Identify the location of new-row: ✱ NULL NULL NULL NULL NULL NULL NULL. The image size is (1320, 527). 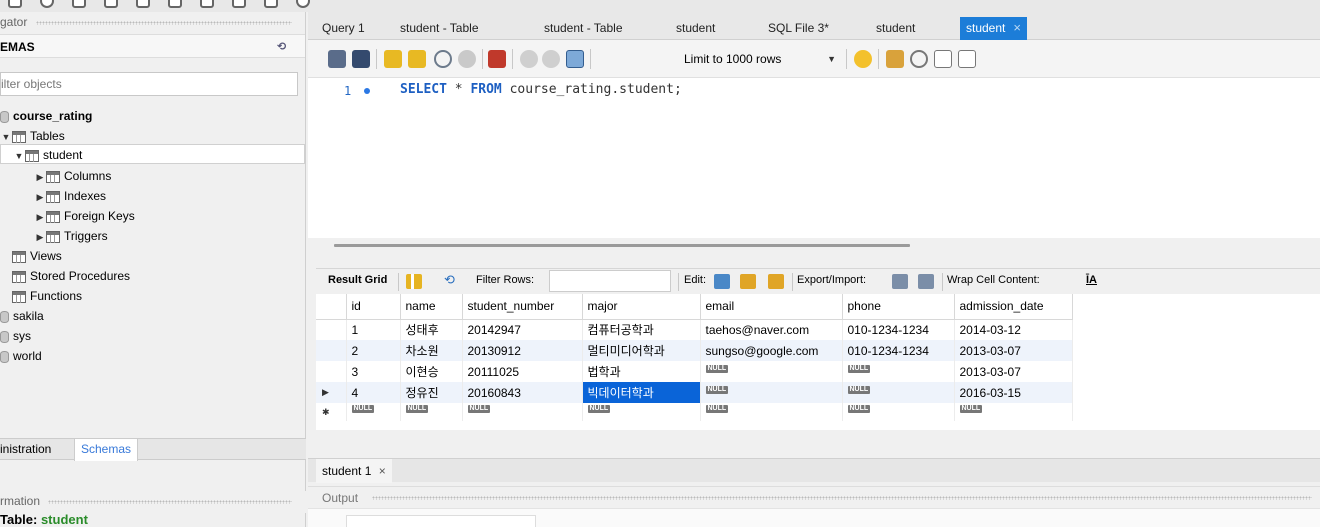
(694, 412).